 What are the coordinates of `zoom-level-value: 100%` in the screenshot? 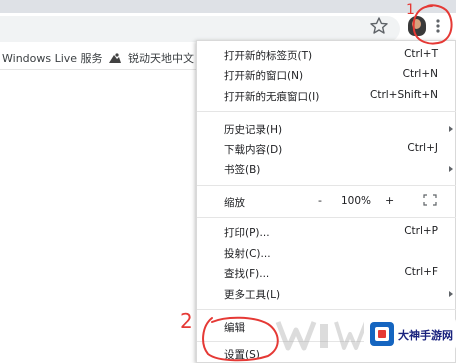 It's located at (356, 201).